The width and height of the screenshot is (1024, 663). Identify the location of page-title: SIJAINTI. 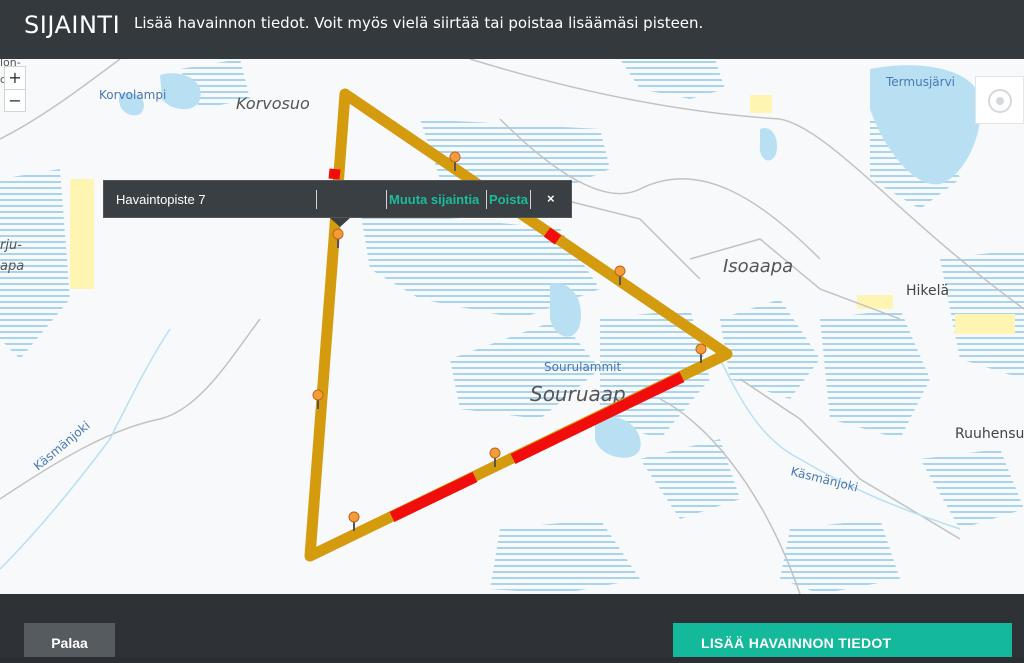
(72, 25).